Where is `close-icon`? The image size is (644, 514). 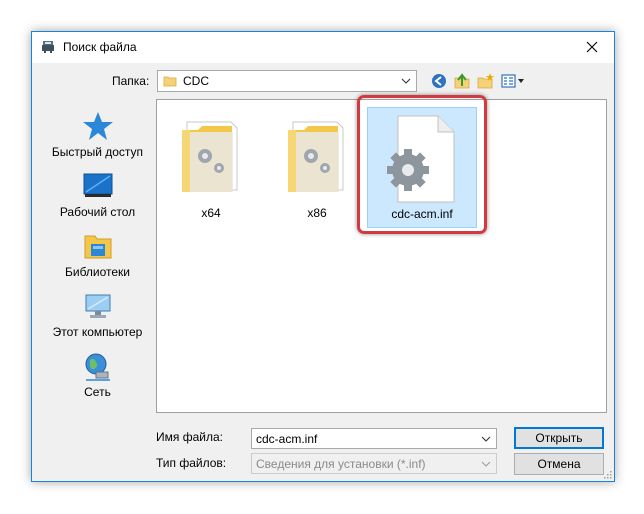
close-icon is located at coordinates (591, 47).